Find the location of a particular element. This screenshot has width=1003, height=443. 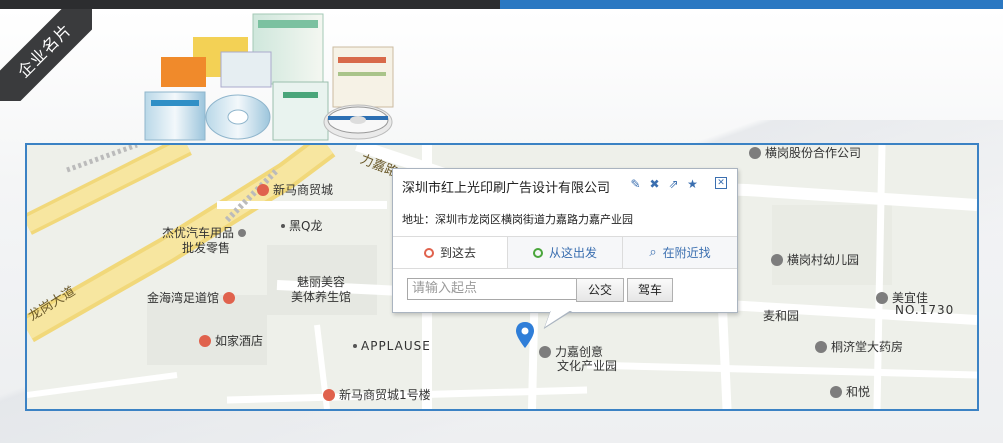

poi-heiqlong: 黑Q龙 is located at coordinates (301, 225).